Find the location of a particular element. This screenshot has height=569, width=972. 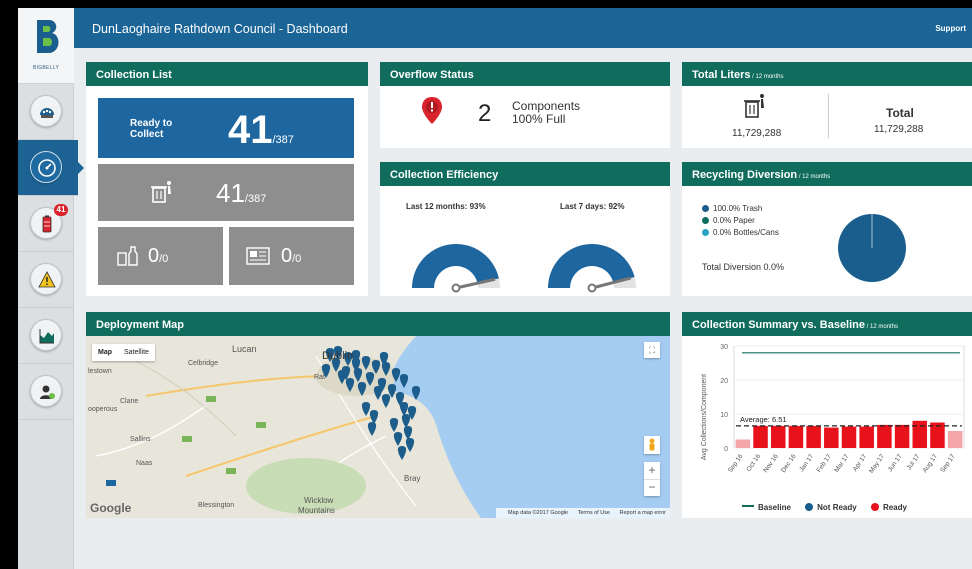

sidebar-item-fullness: 41 is located at coordinates (46, 224).